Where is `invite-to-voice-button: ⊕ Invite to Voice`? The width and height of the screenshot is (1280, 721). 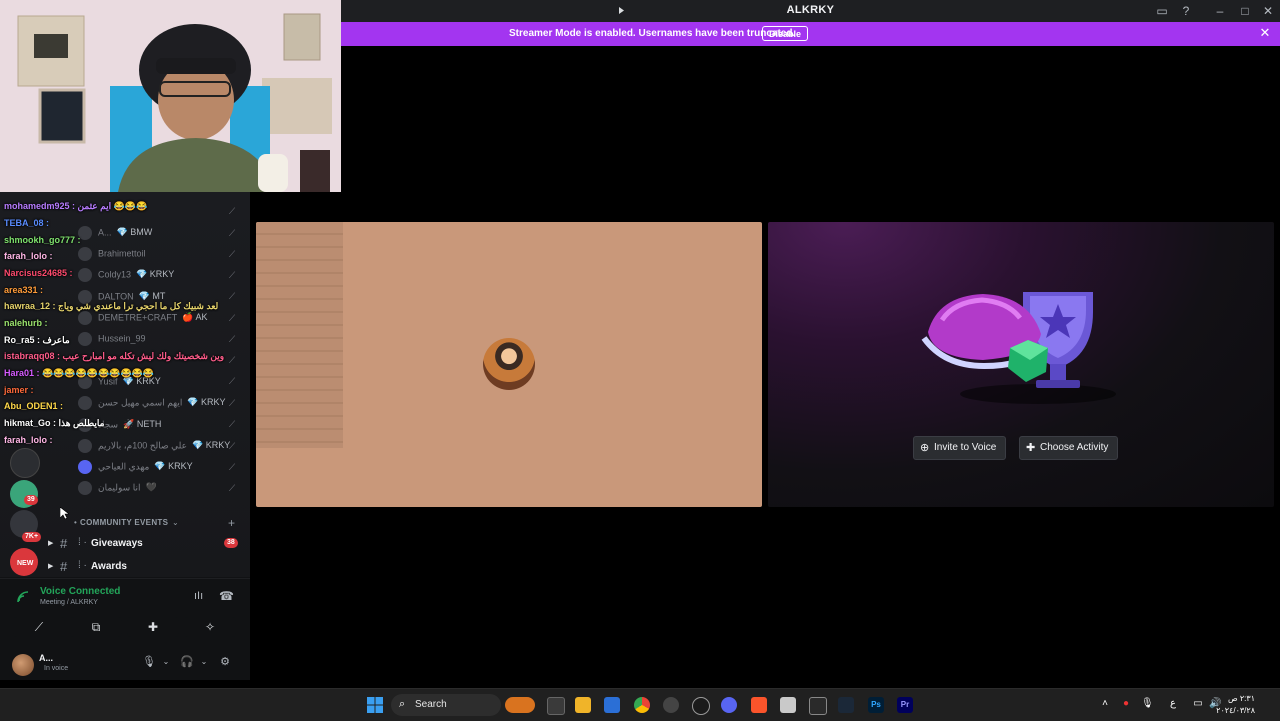 invite-to-voice-button: ⊕ Invite to Voice is located at coordinates (960, 448).